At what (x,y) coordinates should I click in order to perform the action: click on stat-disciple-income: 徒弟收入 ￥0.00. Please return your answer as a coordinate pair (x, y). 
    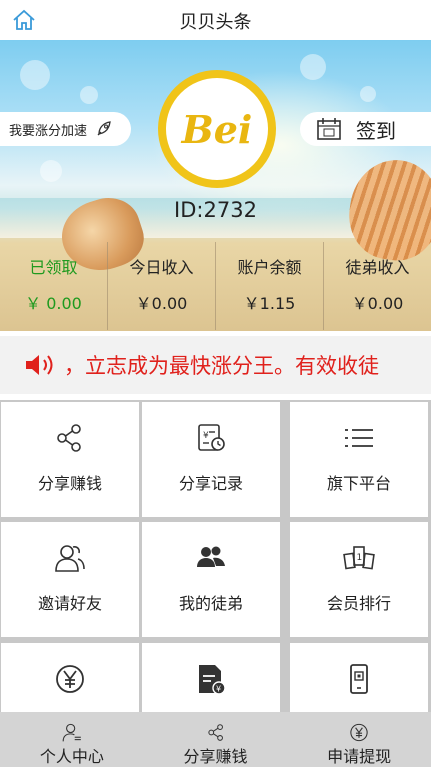
    Looking at the image, I should click on (377, 286).